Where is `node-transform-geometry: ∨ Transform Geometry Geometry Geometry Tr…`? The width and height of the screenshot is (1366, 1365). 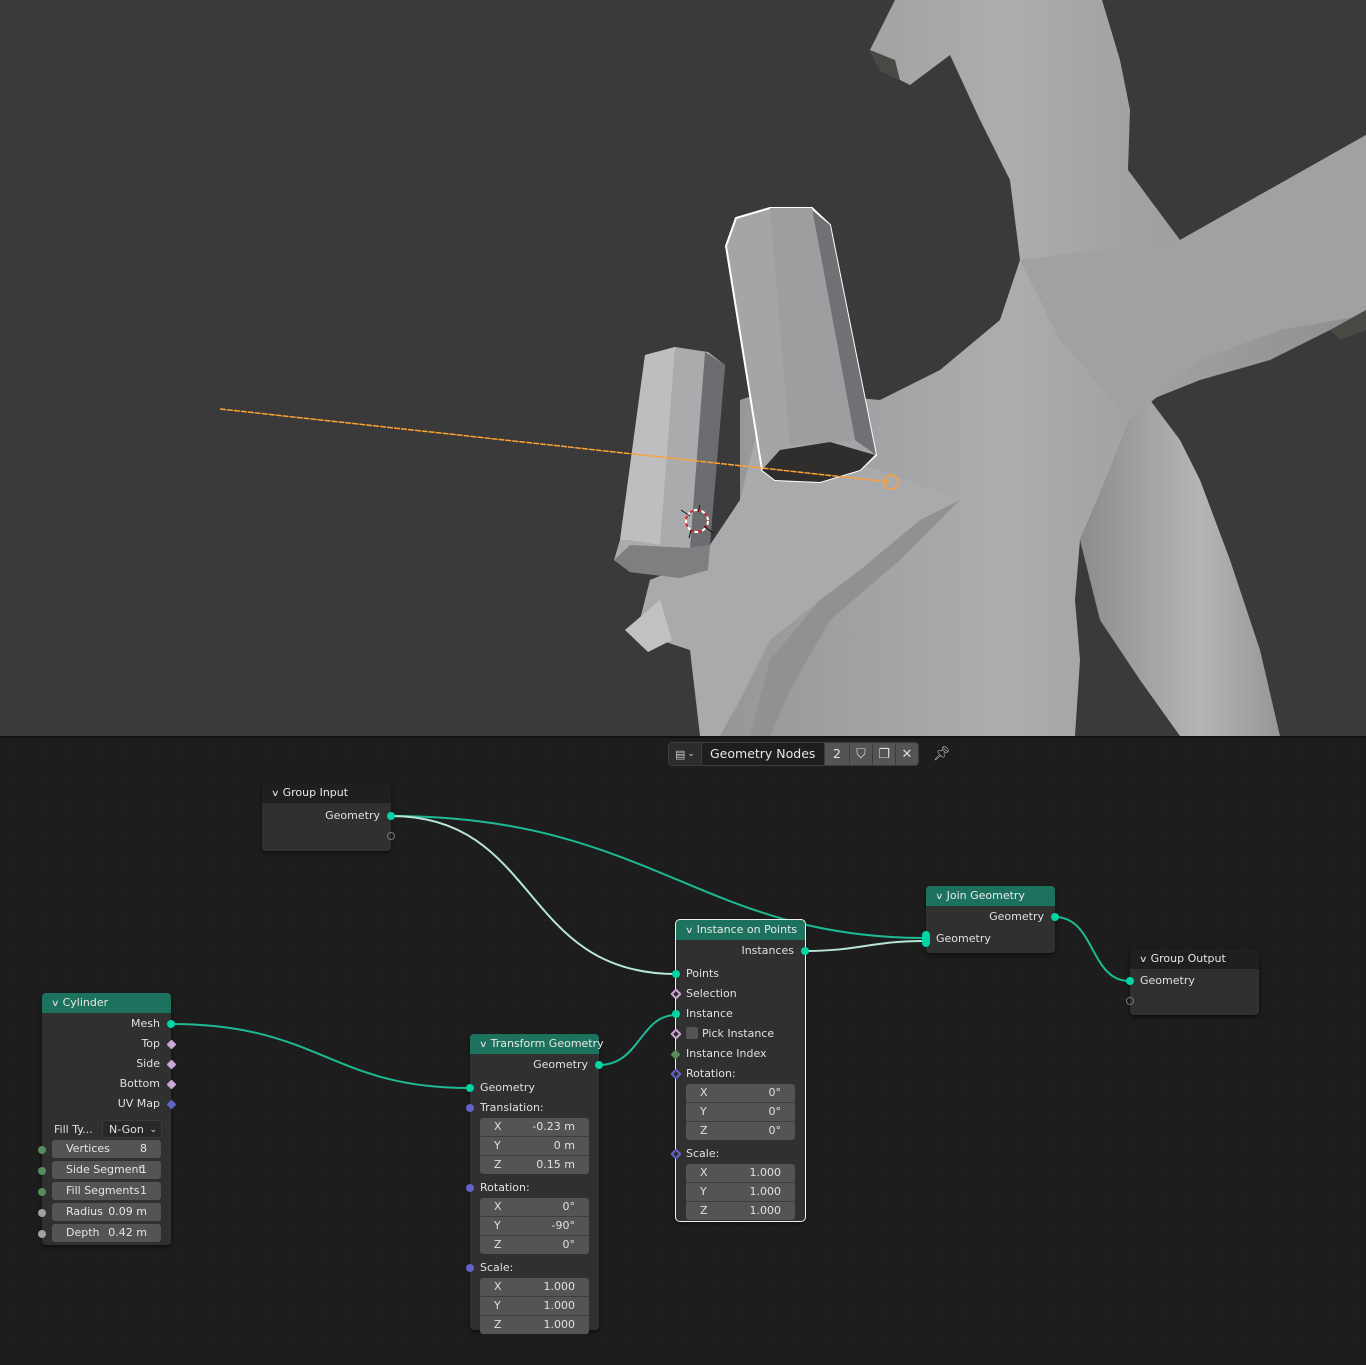
node-transform-geometry: ∨ Transform Geometry Geometry Geometry Tr… is located at coordinates (535, 1184).